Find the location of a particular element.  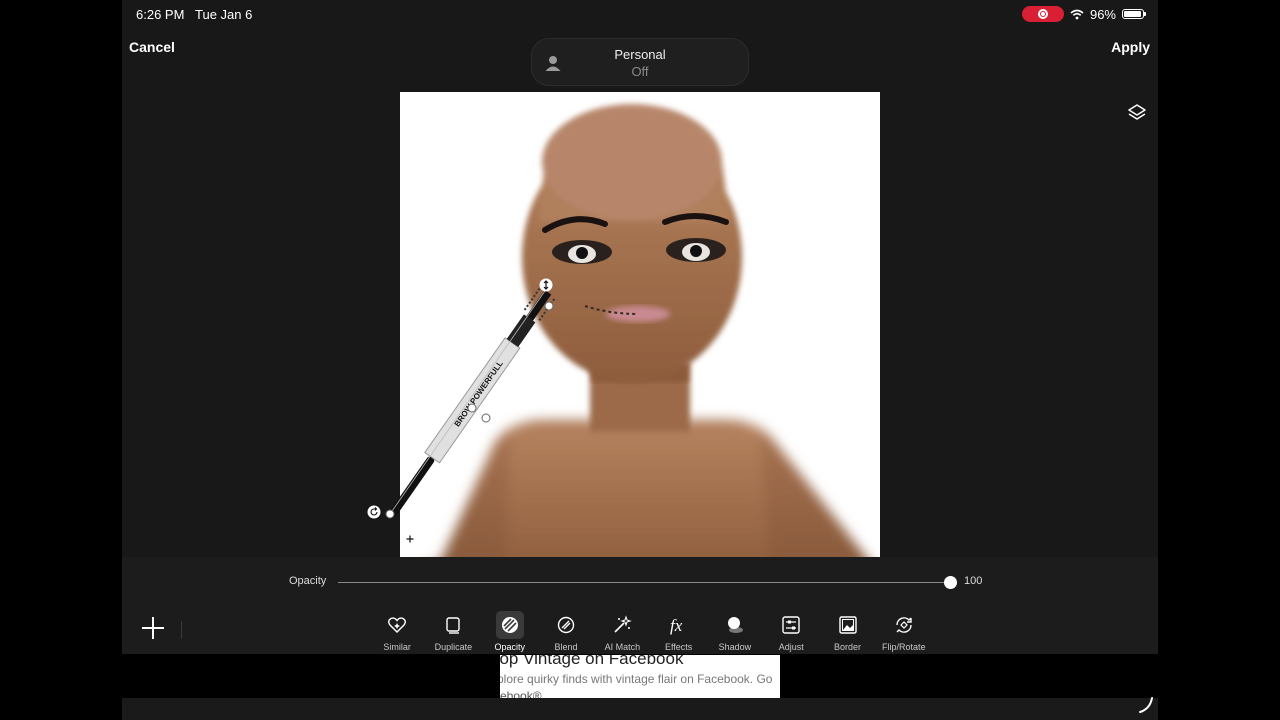

opacity-label: Opacity is located at coordinates (308, 581).